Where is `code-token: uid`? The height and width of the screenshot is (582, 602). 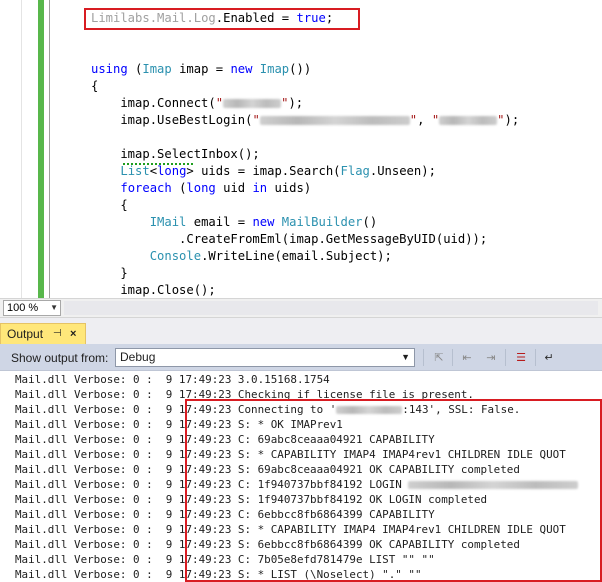 code-token: uid is located at coordinates (234, 188).